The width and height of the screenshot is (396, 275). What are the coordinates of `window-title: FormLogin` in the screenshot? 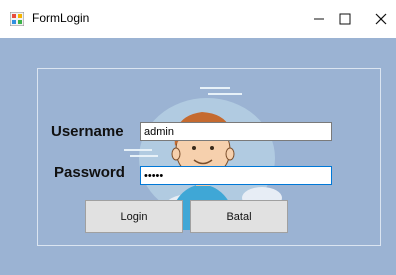 It's located at (61, 18).